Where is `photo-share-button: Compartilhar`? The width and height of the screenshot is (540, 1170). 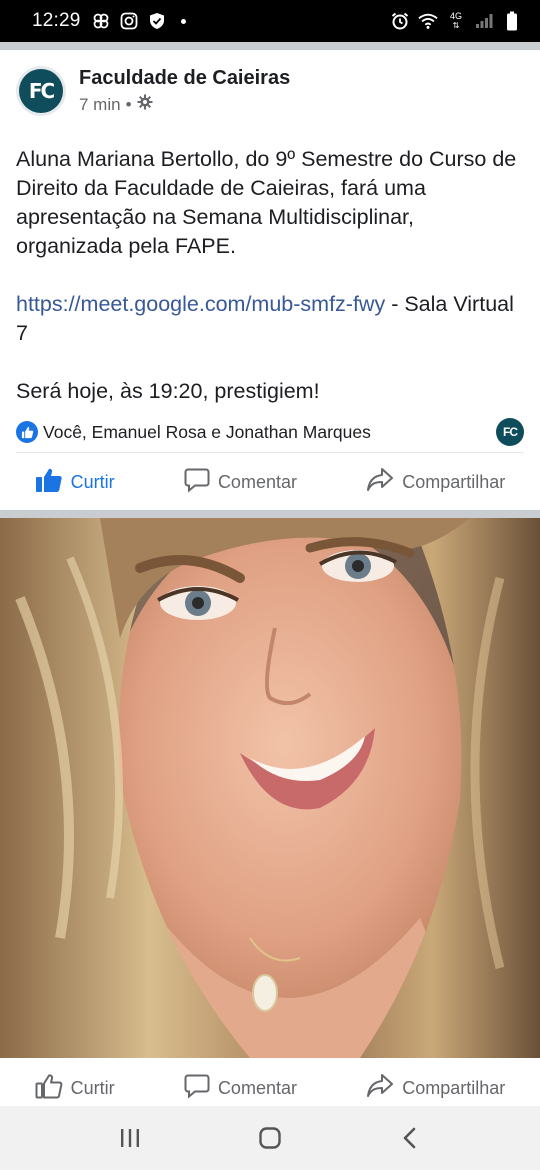
photo-share-button: Compartilhar is located at coordinates (435, 1088).